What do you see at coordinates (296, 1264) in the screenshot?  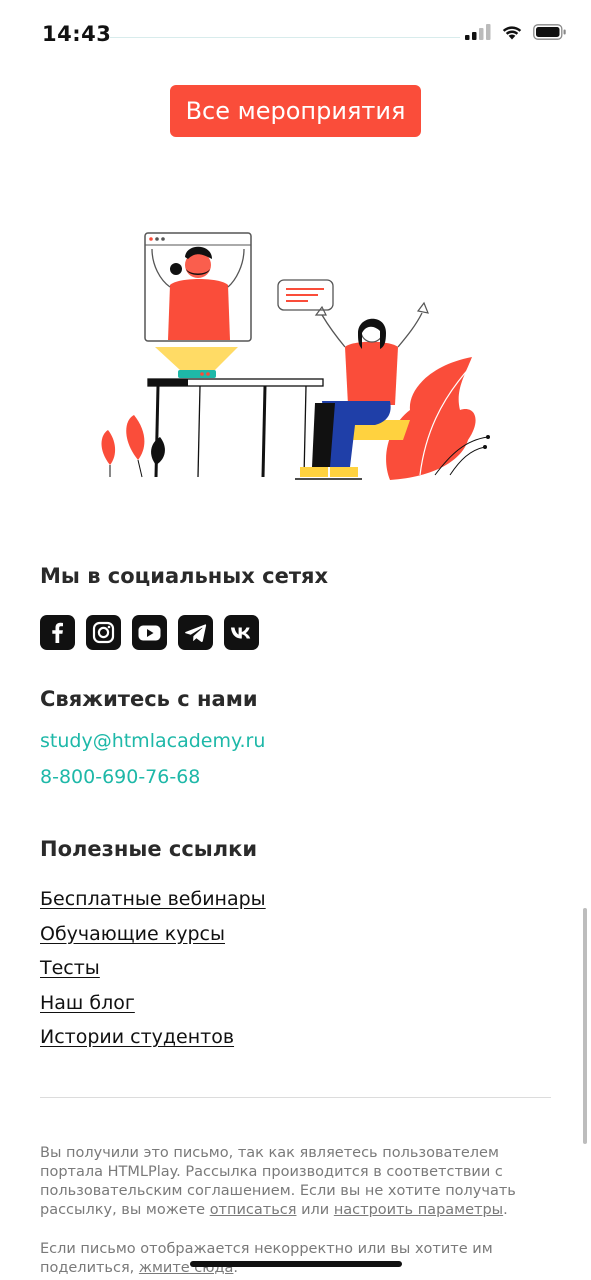 I see `home-indicator` at bounding box center [296, 1264].